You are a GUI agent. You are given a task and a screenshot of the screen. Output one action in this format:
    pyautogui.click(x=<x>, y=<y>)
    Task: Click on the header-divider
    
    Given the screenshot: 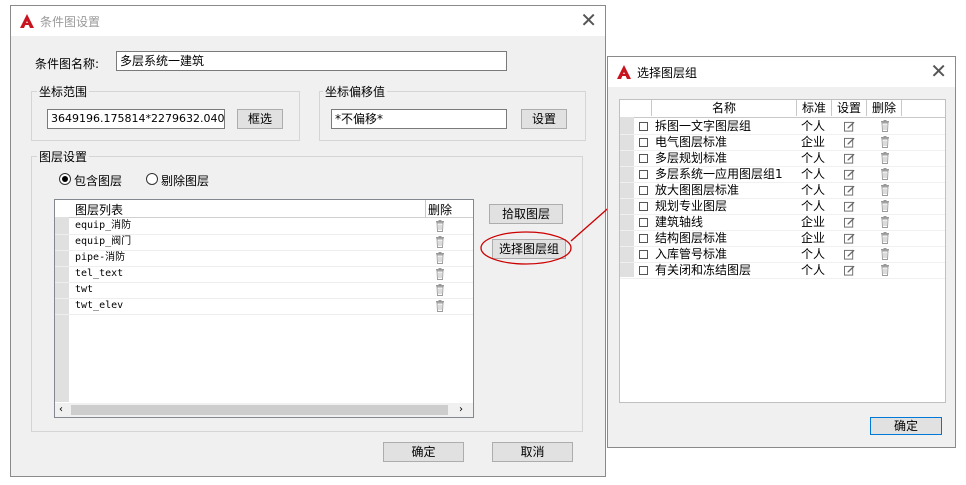 What is the action you would take?
    pyautogui.click(x=425, y=208)
    